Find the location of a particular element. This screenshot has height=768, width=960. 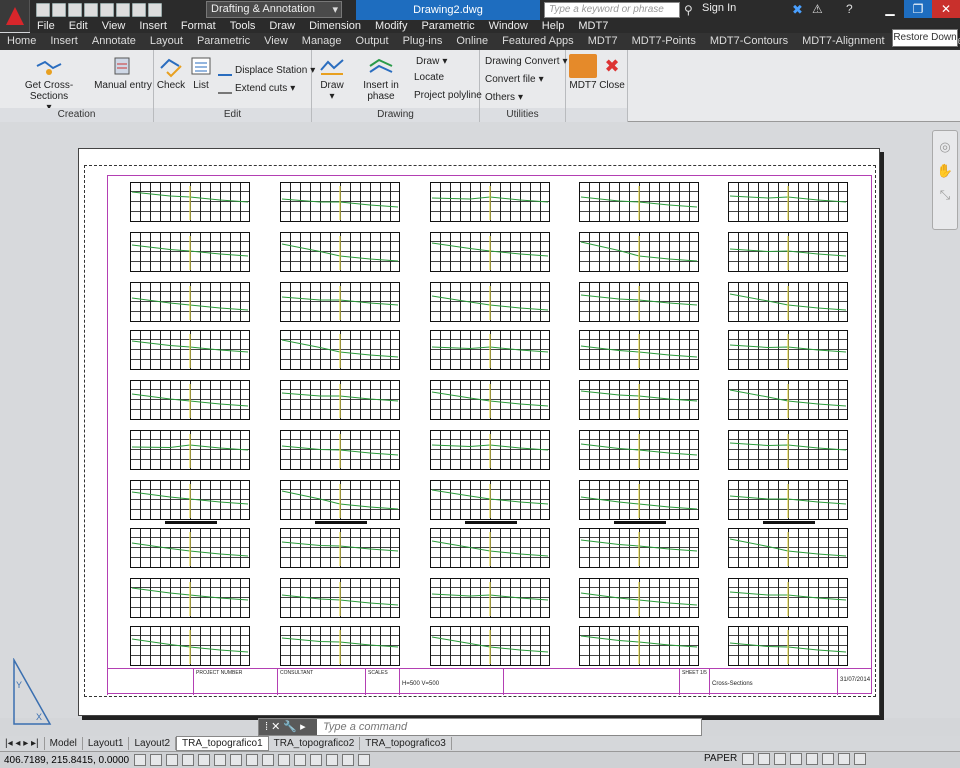

stay-connected-icon: ⚠ is located at coordinates (817, 9).